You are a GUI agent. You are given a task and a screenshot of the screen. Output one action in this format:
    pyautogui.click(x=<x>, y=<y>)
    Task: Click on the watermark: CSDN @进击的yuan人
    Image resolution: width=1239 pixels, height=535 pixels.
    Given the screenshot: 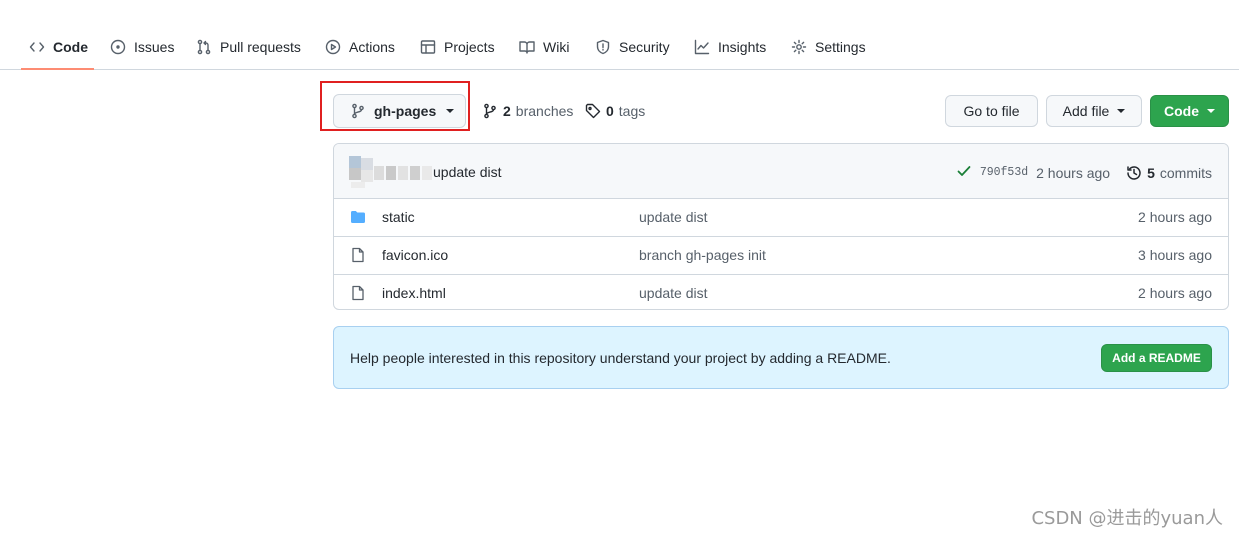 What is the action you would take?
    pyautogui.click(x=1127, y=518)
    